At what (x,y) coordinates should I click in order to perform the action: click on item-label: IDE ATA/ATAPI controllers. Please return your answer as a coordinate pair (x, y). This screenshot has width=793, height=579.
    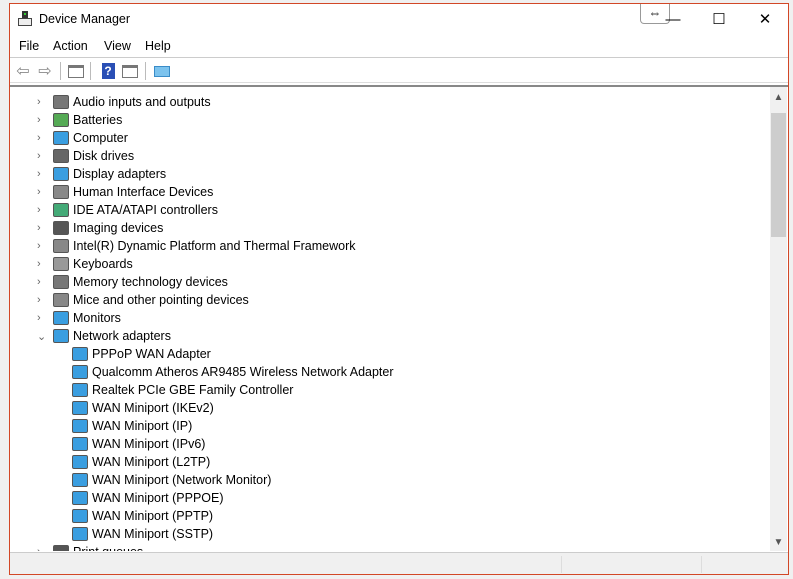
    Looking at the image, I should click on (145, 210).